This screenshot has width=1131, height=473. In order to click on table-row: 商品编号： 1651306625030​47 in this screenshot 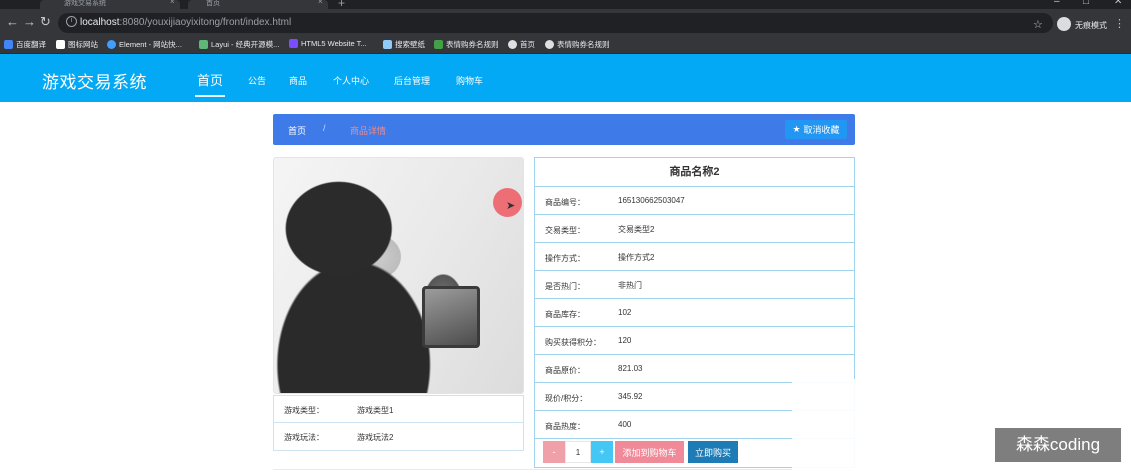, I will do `click(694, 201)`.